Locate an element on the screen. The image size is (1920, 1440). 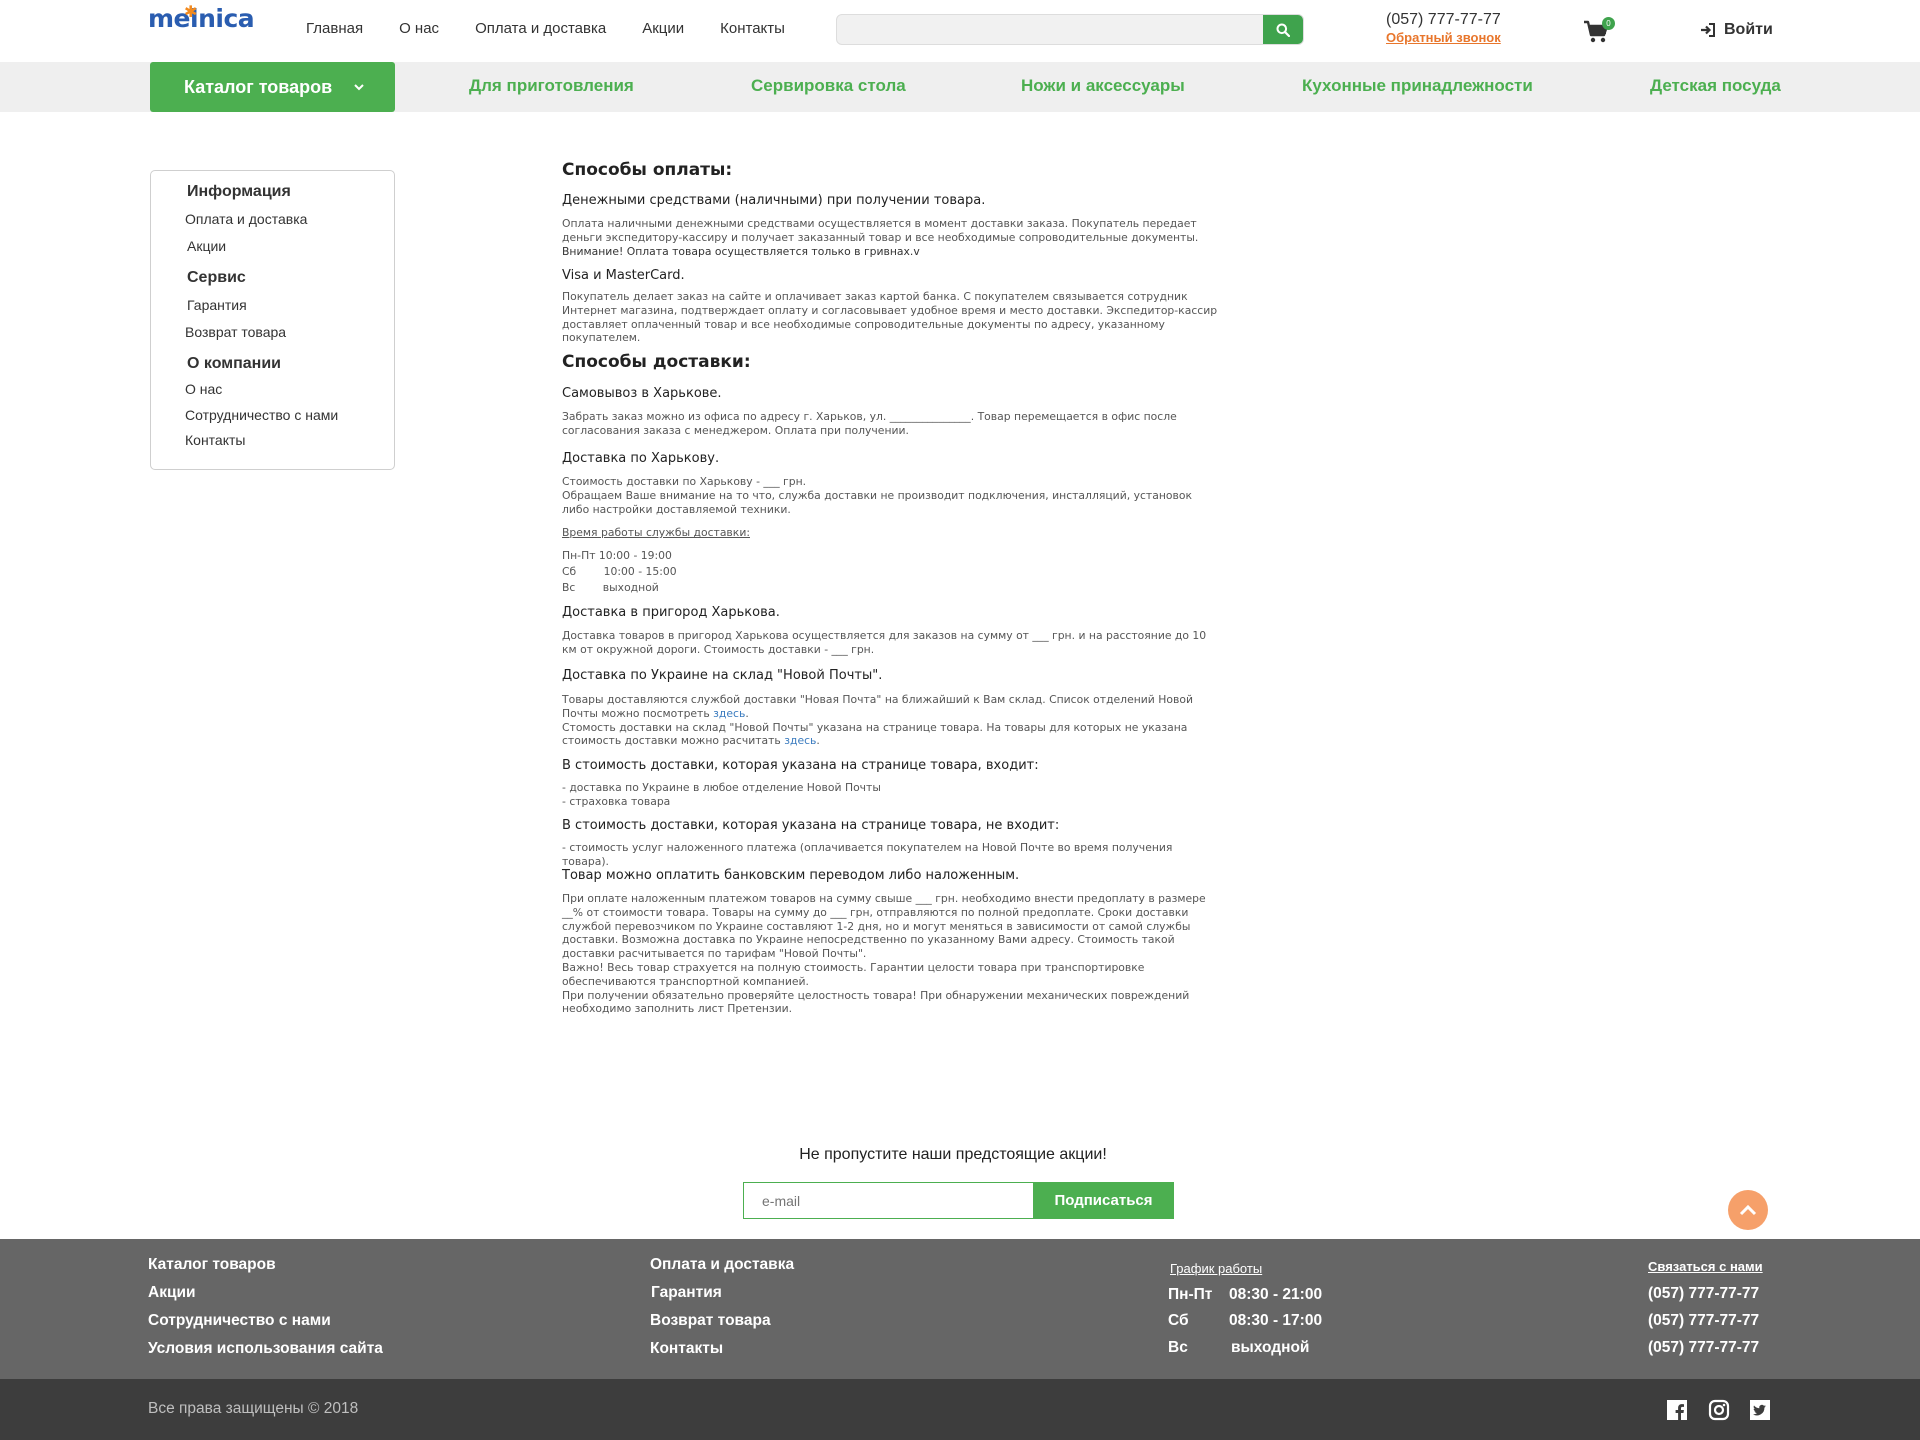
sidebar-item-returns: Возврат товара is located at coordinates (235, 332).